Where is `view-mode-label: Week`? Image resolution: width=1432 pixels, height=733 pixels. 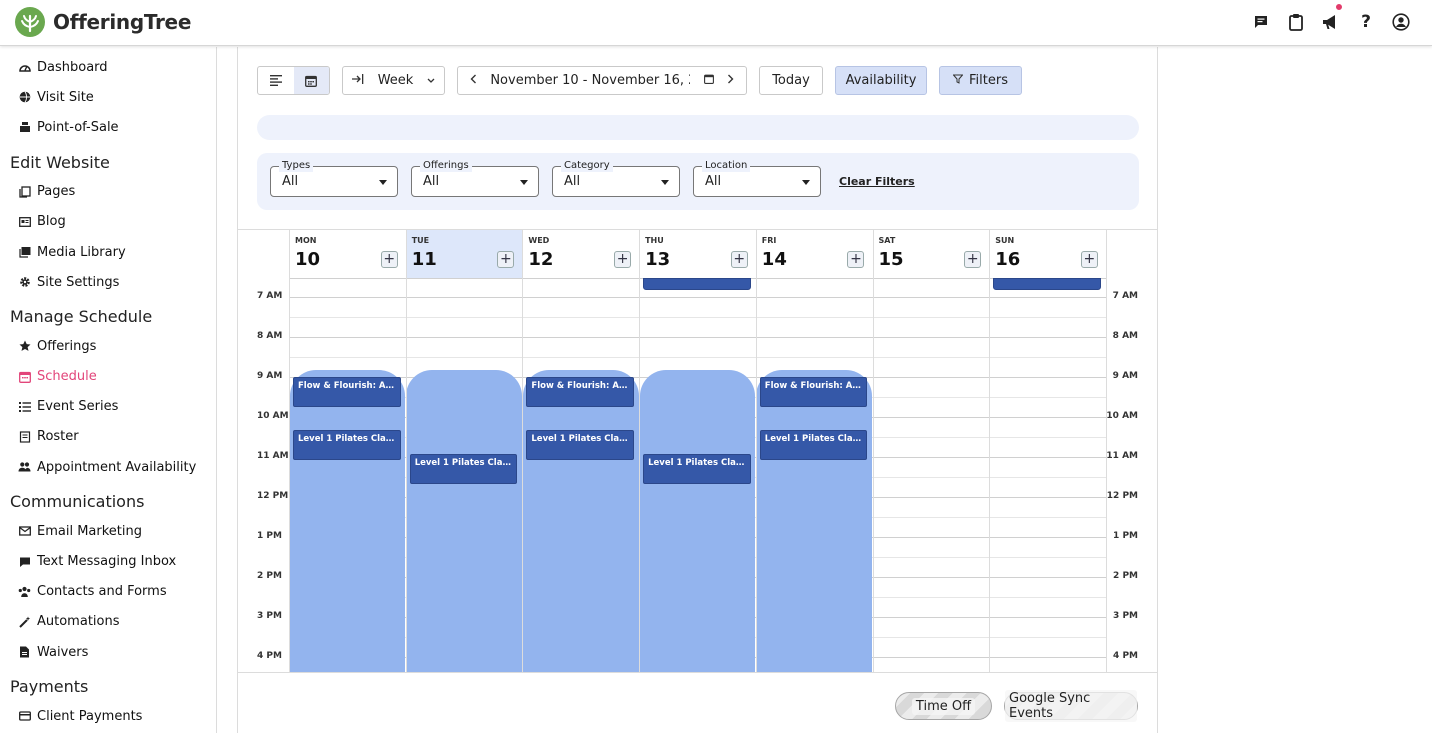 view-mode-label: Week is located at coordinates (395, 80).